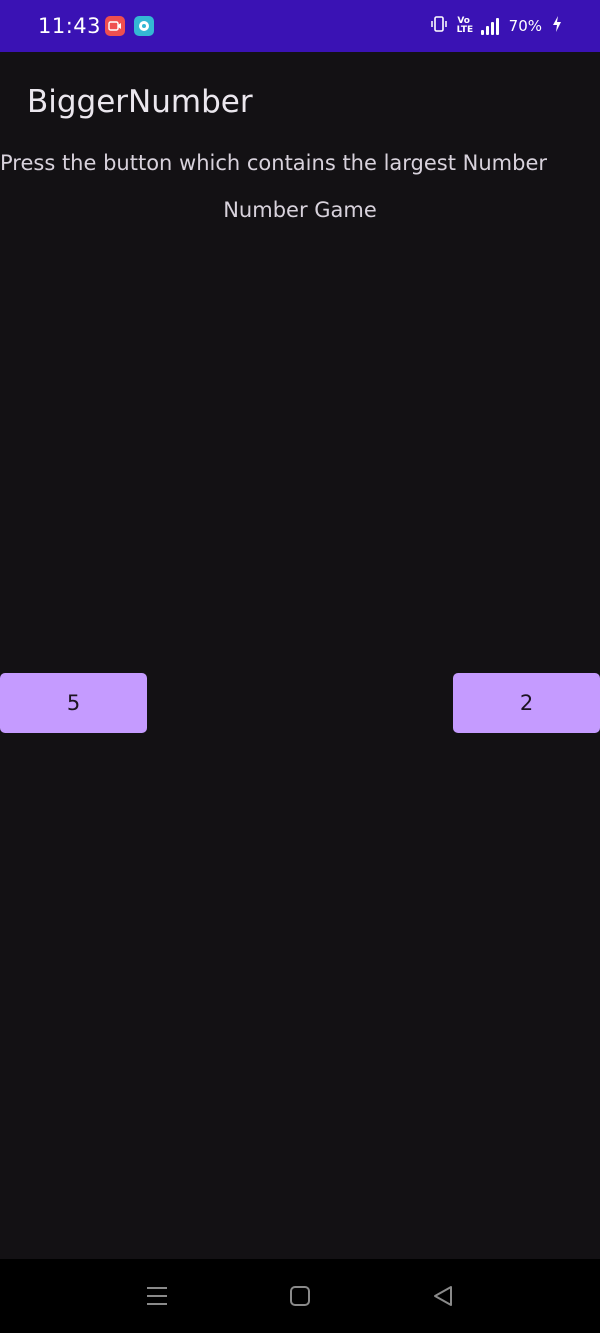  What do you see at coordinates (465, 25) in the screenshot?
I see `volte-icon: Vo LTE` at bounding box center [465, 25].